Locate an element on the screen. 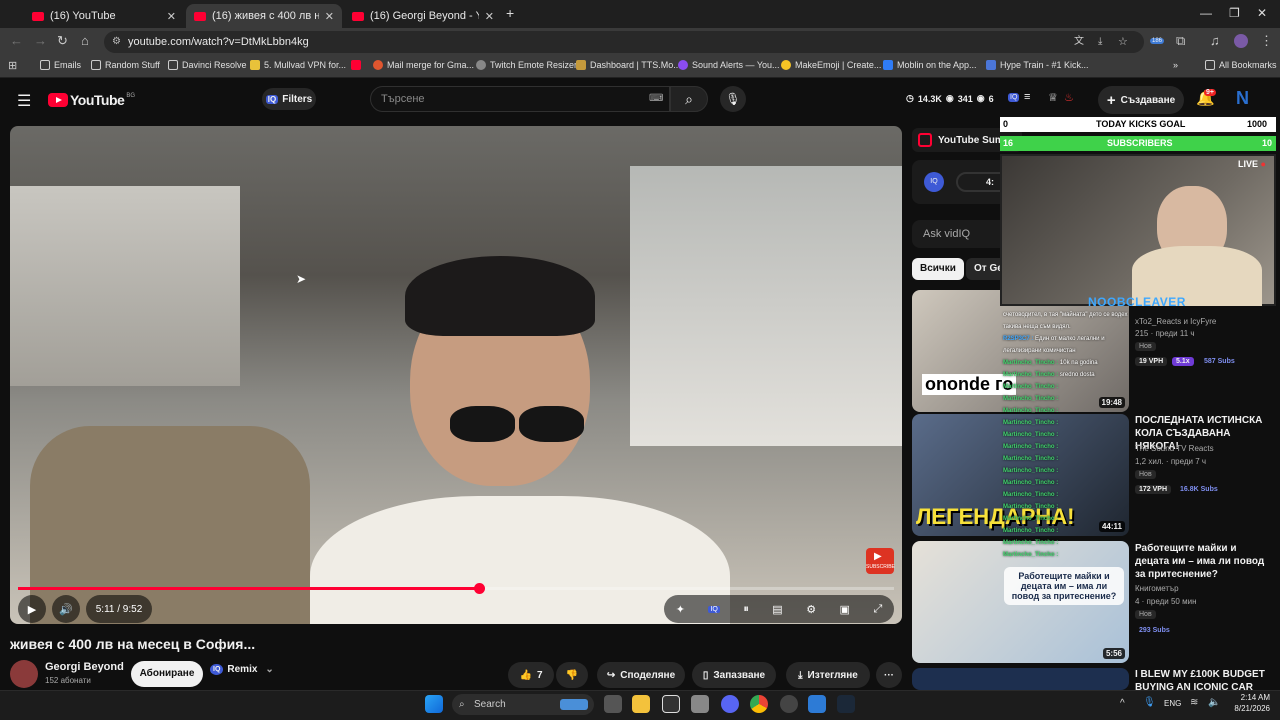  vidiq-filters-button: IQ Filters is located at coordinates (289, 99).